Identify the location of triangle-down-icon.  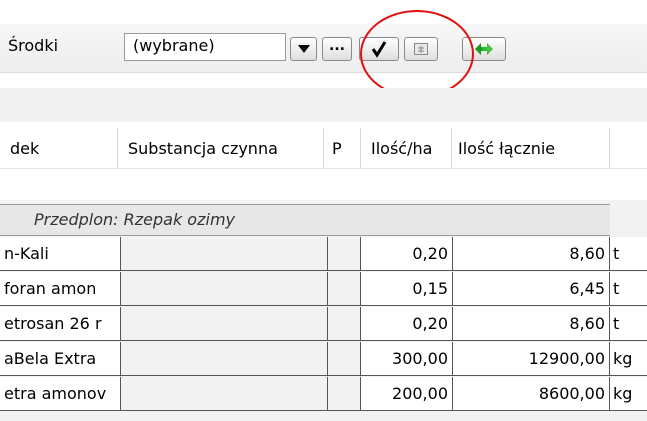
(303, 49).